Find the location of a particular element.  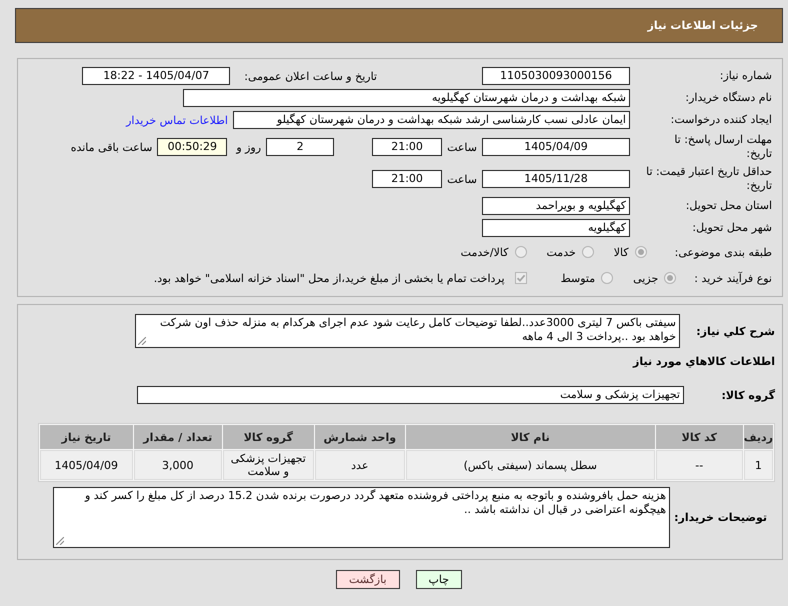

buyer-notes-text: هزینه حمل بافروشنده و باتوجه به منبع پرداختی فروشنده متعهد گردد درصورت برنده شدن 15.2 درصد از کل مبلغ را کسر کند و هیچگونه اعتراضی در قبال ان نداشته باشد .. is located at coordinates (375, 502).